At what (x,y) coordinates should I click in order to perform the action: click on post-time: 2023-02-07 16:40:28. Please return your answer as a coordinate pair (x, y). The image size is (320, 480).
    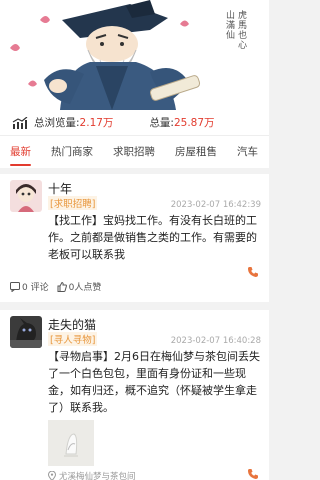
    Looking at the image, I should click on (215, 341).